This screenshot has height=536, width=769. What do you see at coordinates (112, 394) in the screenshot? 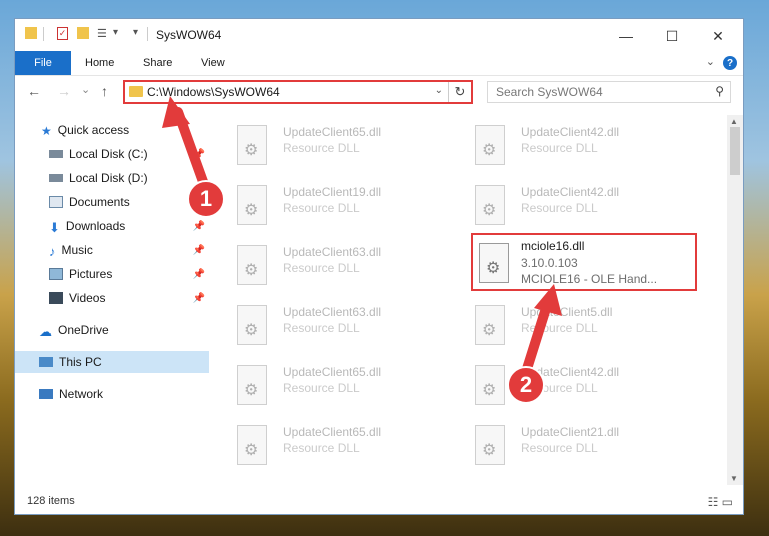
I see `sidebar-item-network: Network` at bounding box center [112, 394].